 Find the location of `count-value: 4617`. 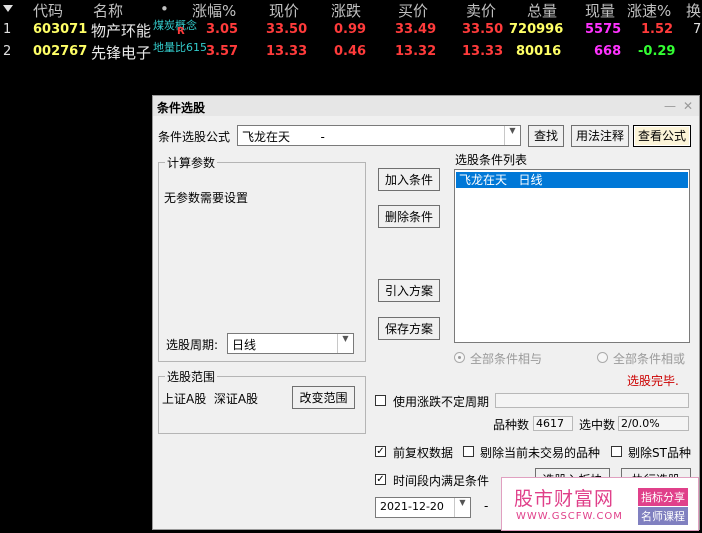

count-value: 4617 is located at coordinates (553, 423).